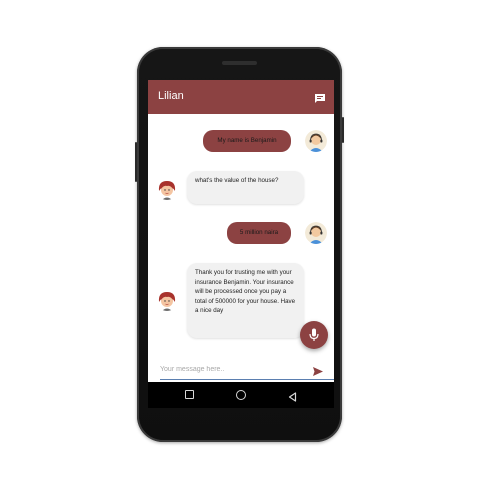 The width and height of the screenshot is (480, 485). I want to click on recent-apps-icon, so click(189, 394).